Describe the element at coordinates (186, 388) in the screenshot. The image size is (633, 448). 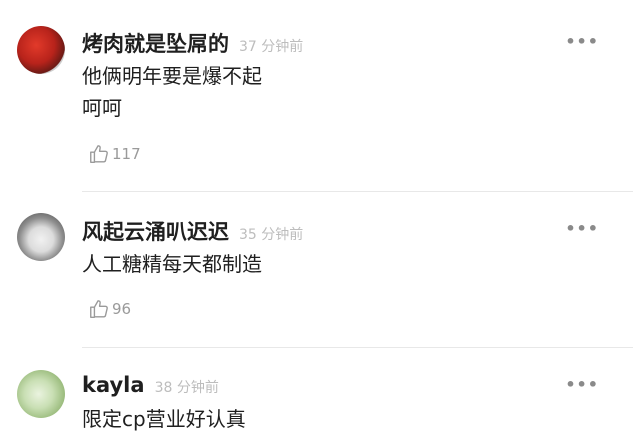
I see `comment-time: 38 分钟前` at that location.